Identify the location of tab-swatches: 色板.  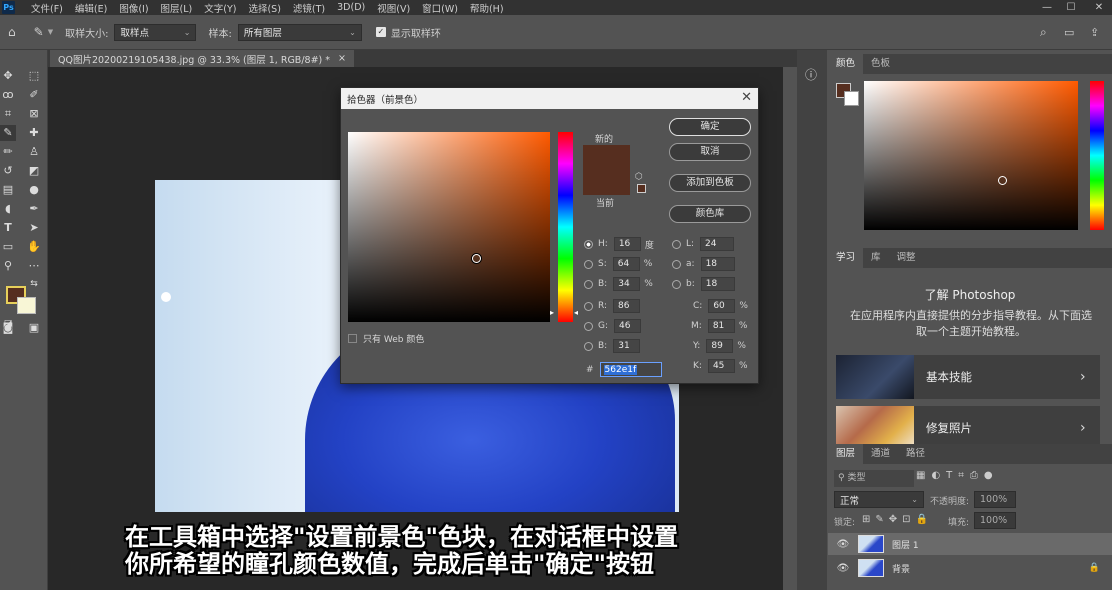
(880, 64).